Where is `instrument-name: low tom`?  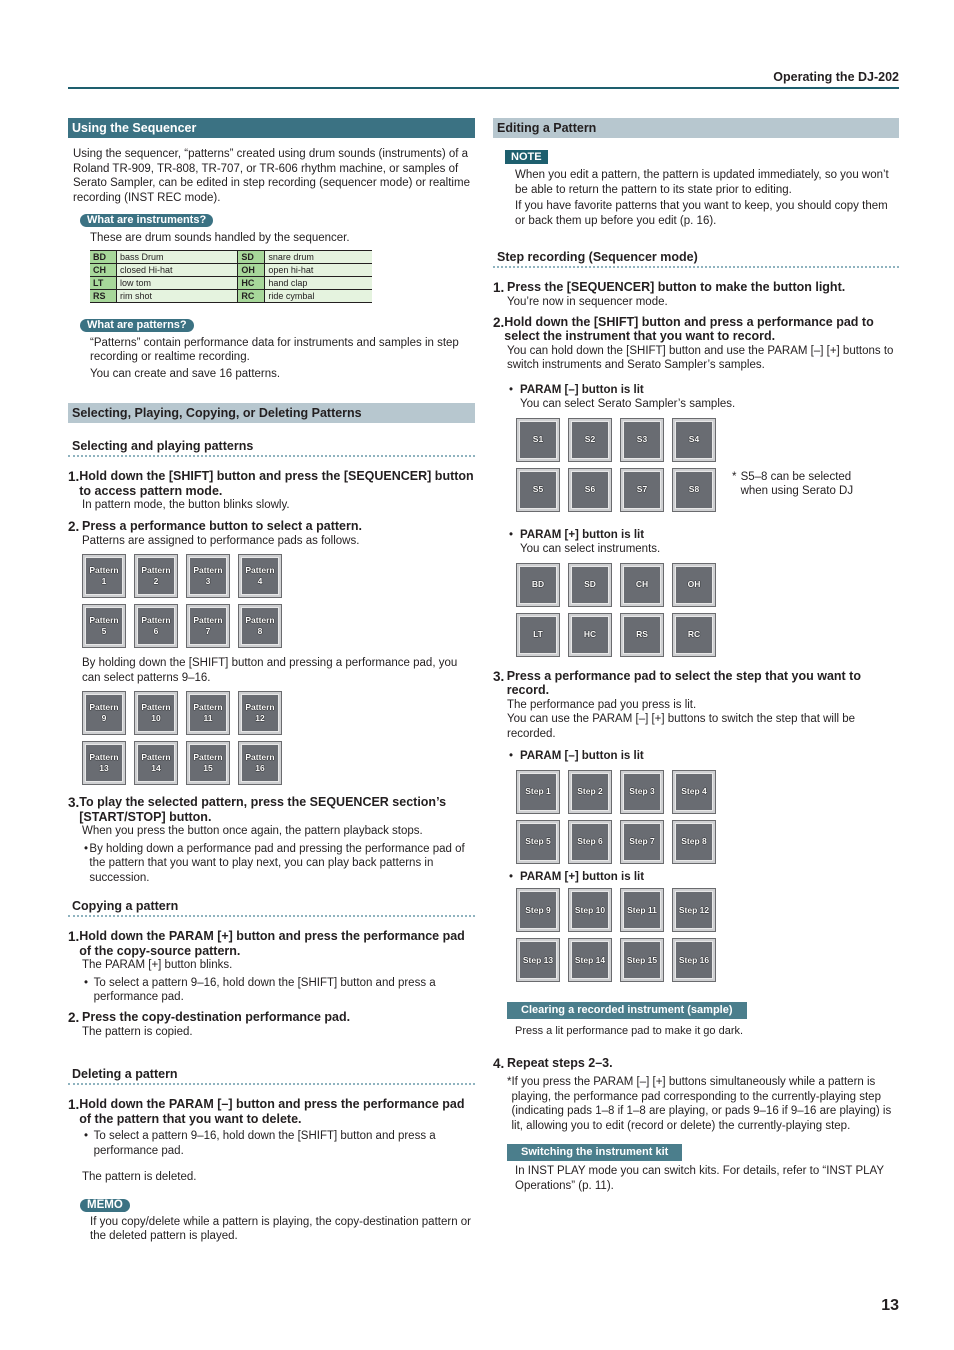 instrument-name: low tom is located at coordinates (177, 282).